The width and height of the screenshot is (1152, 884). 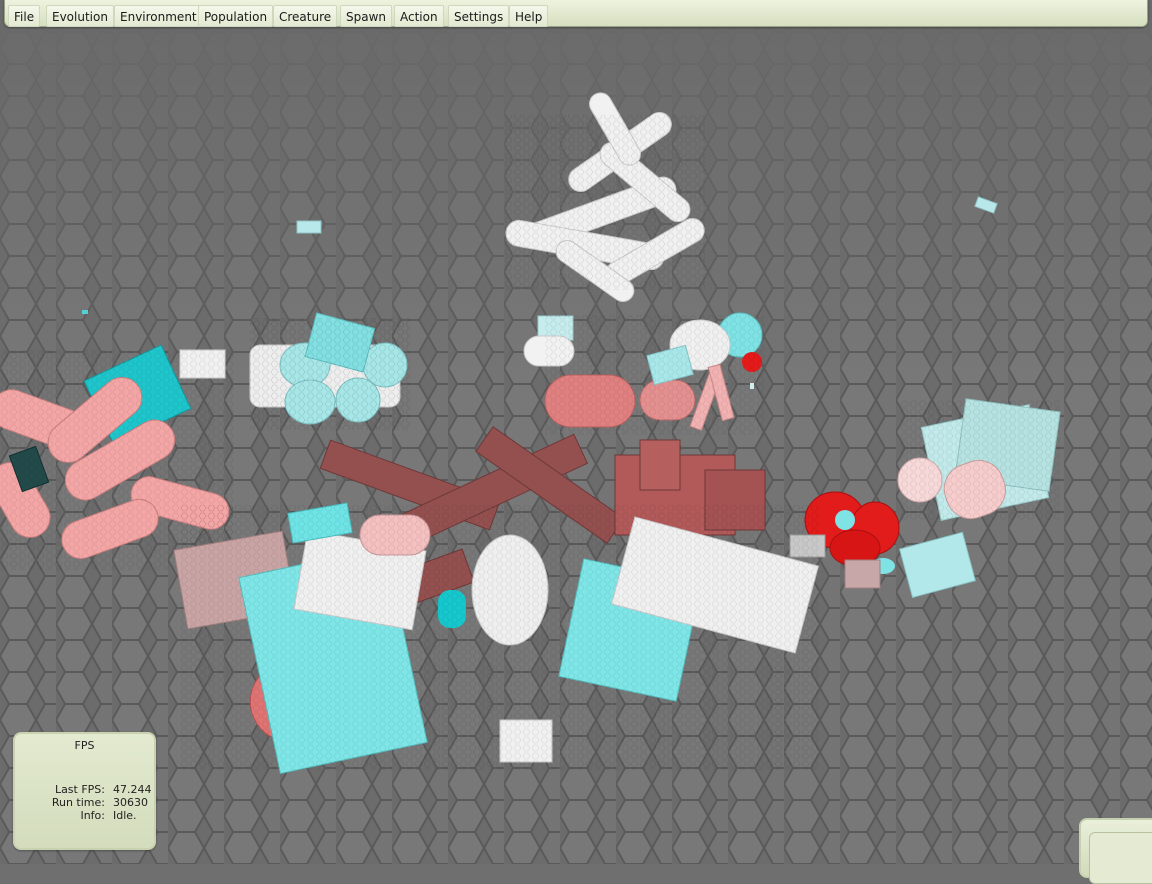 What do you see at coordinates (979, 459) in the screenshot?
I see `creature-right-cubes` at bounding box center [979, 459].